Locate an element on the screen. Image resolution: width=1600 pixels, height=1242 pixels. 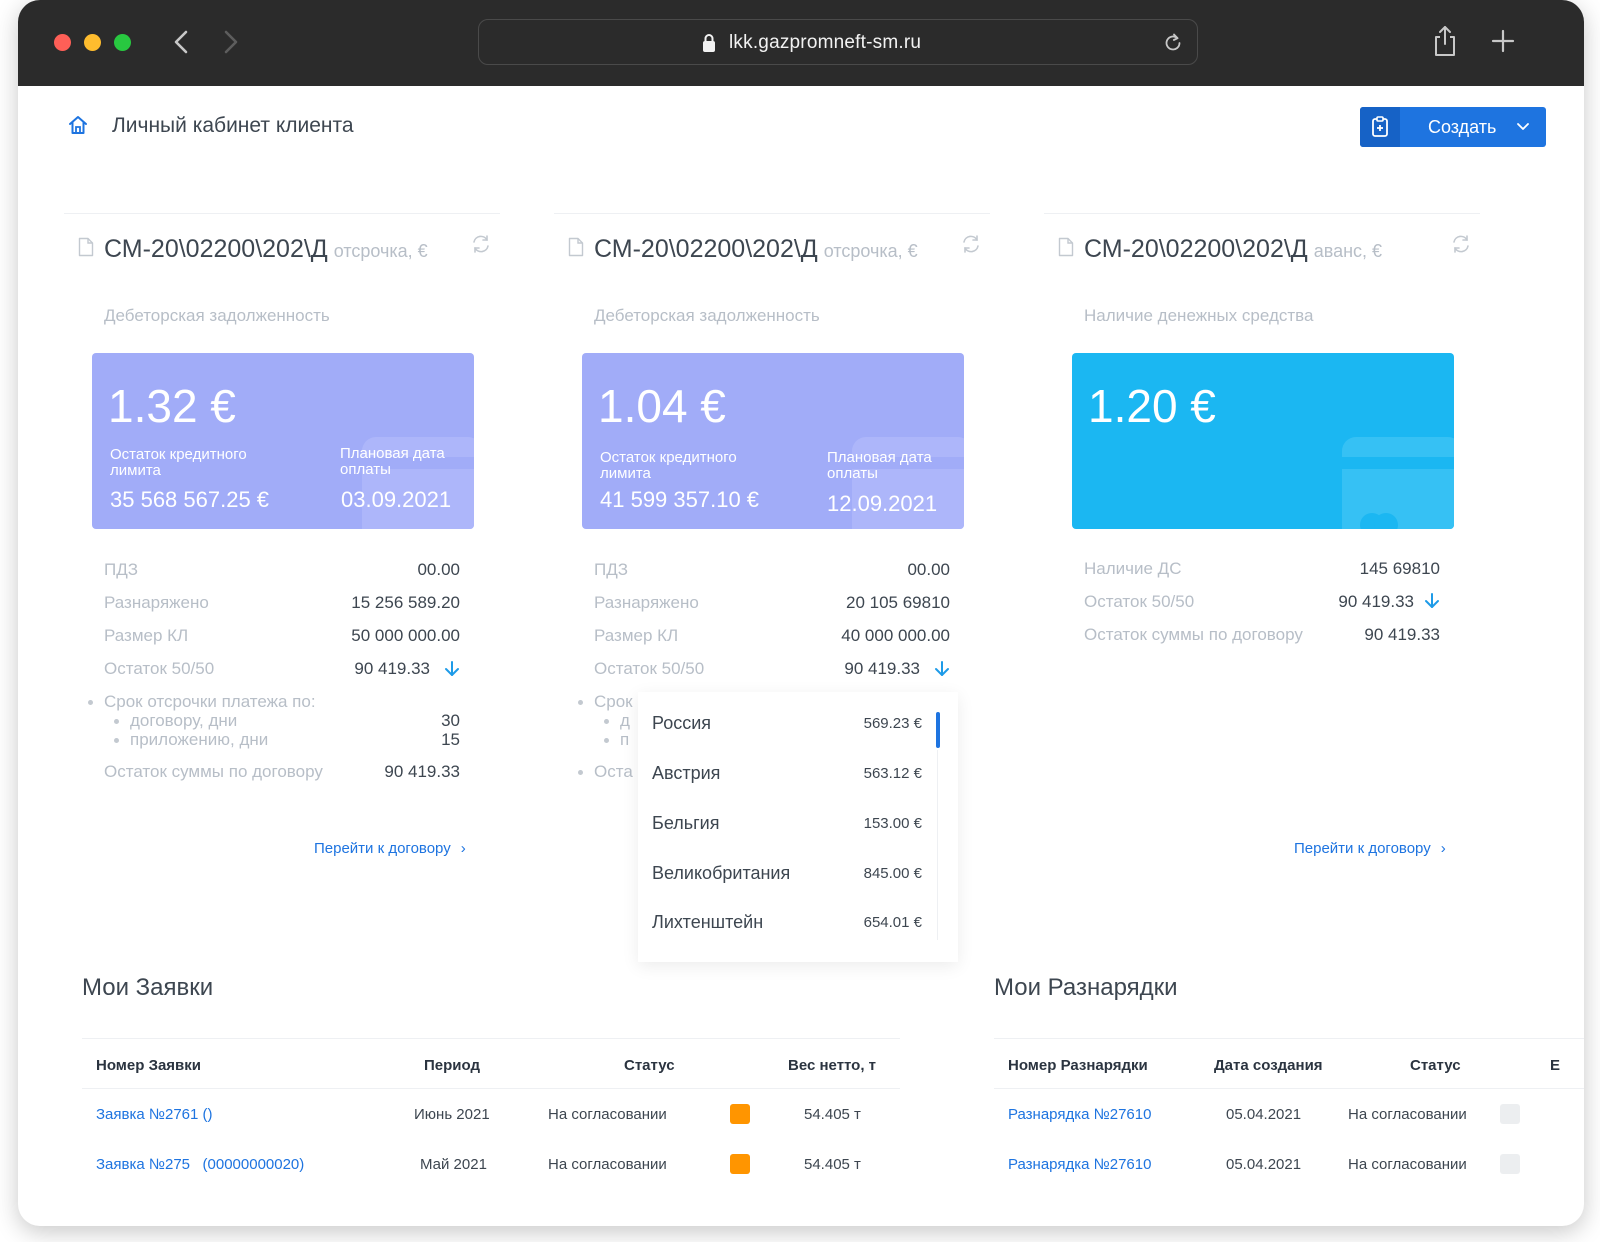
deferral-appendix-partial: п is located at coordinates (616, 739).